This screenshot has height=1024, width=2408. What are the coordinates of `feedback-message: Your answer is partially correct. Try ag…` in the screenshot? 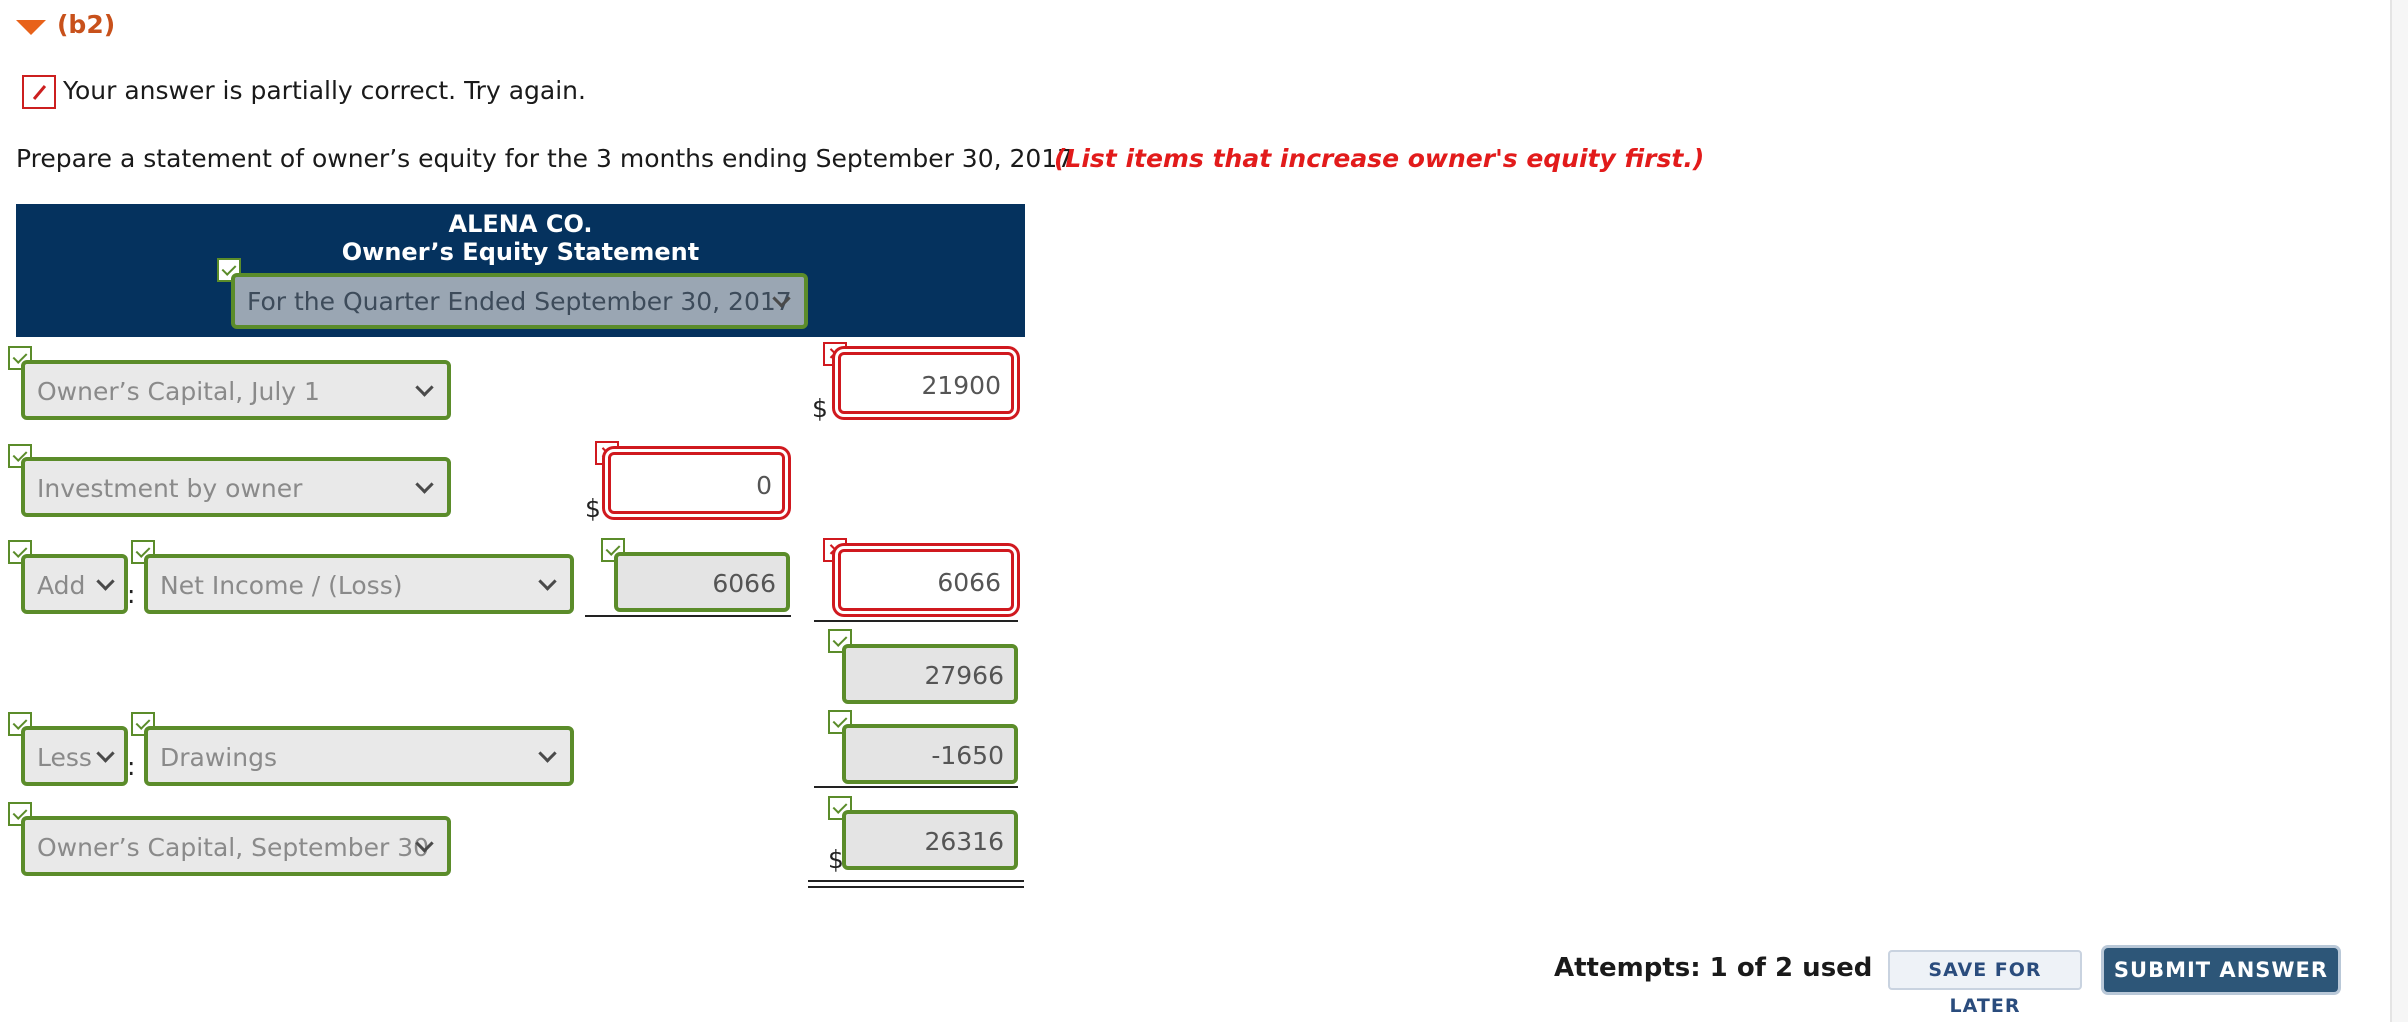 It's located at (324, 90).